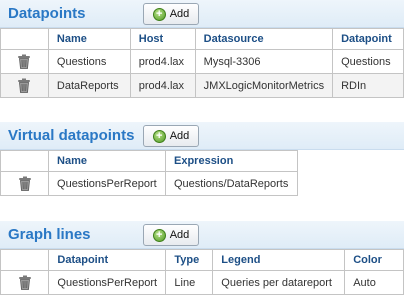 This screenshot has height=300, width=404. I want to click on cell-datasource: Mysql-3306, so click(264, 61).